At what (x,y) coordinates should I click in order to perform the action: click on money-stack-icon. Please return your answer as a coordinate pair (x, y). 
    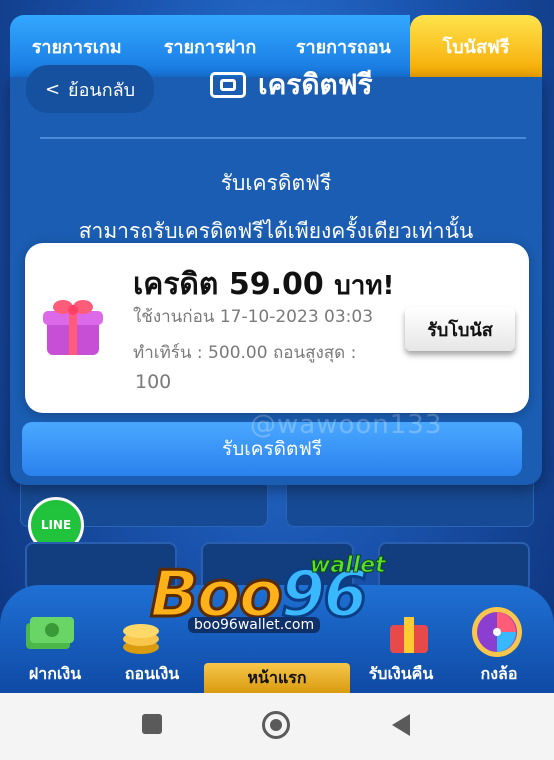
    Looking at the image, I should click on (50, 633).